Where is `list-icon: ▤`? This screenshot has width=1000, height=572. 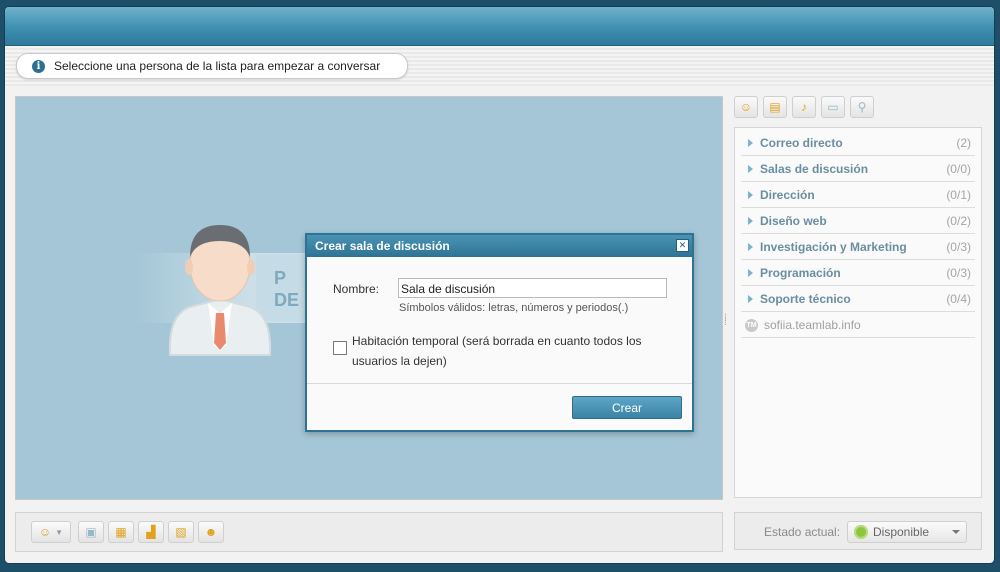 list-icon: ▤ is located at coordinates (775, 107).